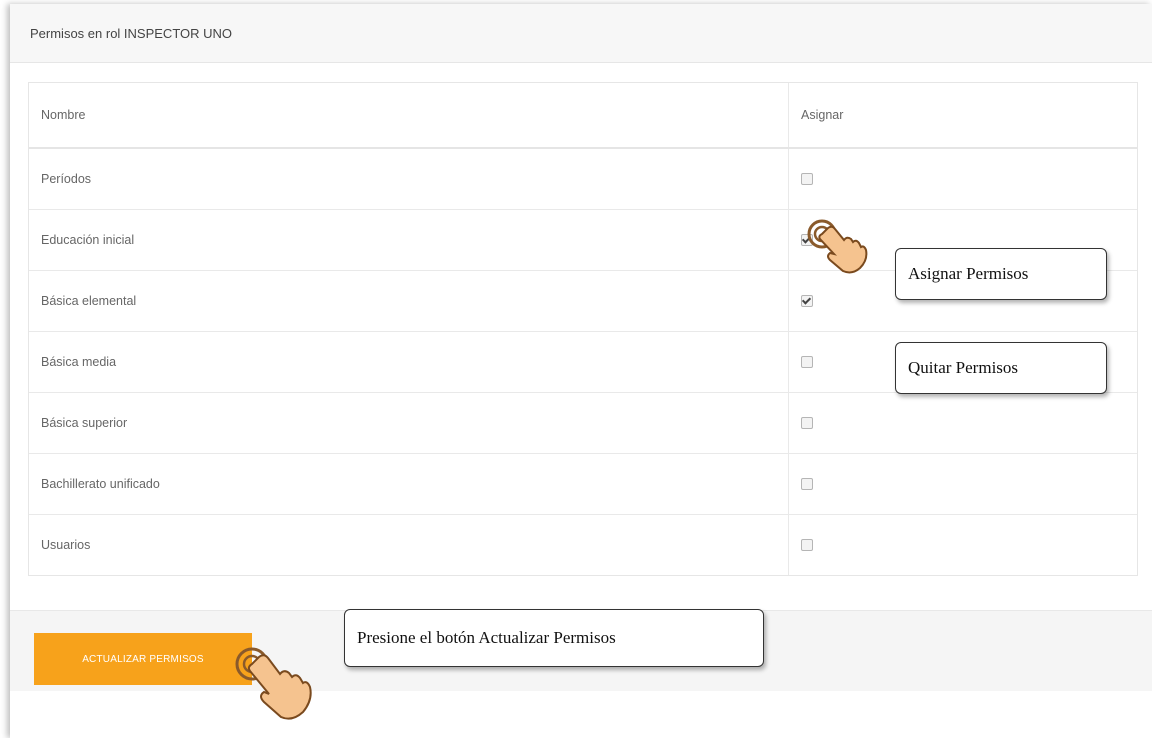 The height and width of the screenshot is (738, 1152). I want to click on column-header-name: Nombre, so click(409, 115).